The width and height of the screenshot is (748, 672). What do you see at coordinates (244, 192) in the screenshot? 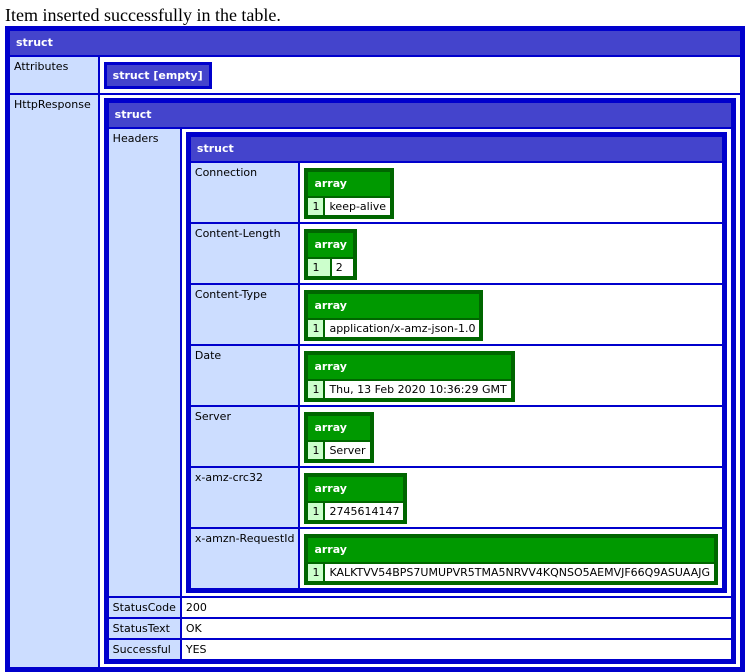
I see `header-key: Connection` at bounding box center [244, 192].